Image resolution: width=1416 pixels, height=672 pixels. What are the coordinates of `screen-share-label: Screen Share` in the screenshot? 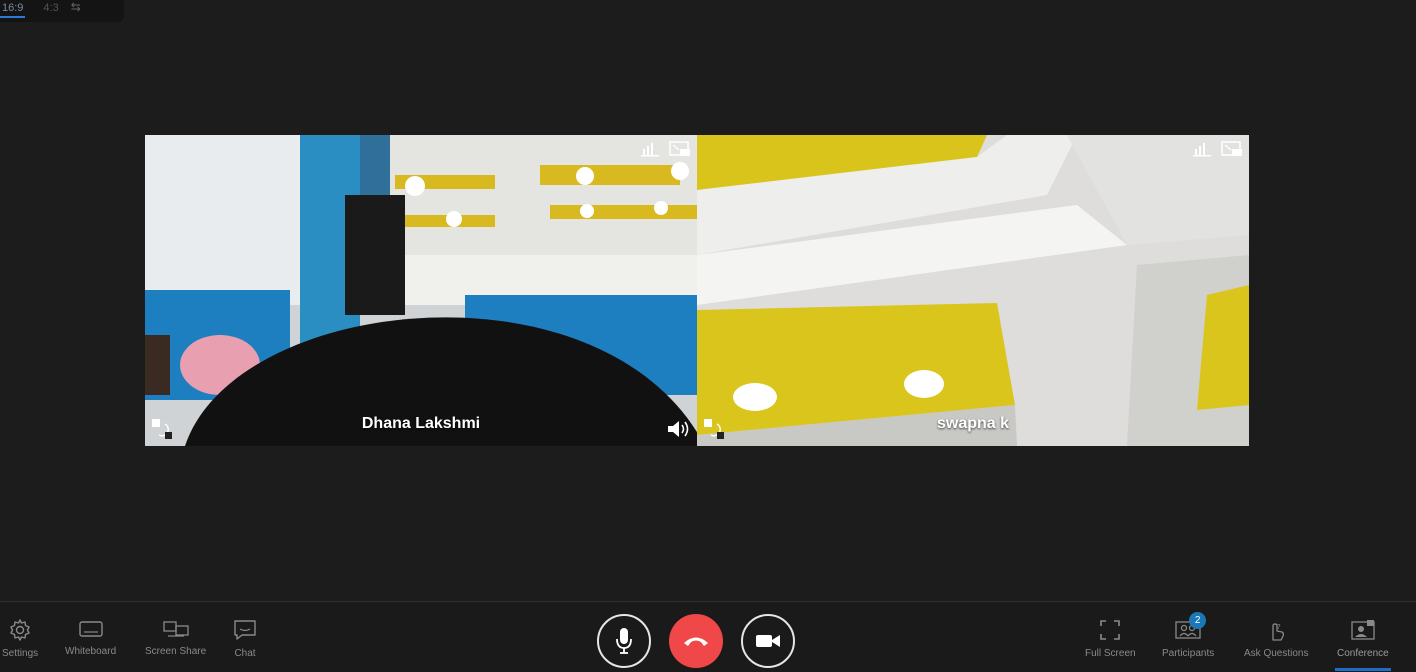 It's located at (176, 651).